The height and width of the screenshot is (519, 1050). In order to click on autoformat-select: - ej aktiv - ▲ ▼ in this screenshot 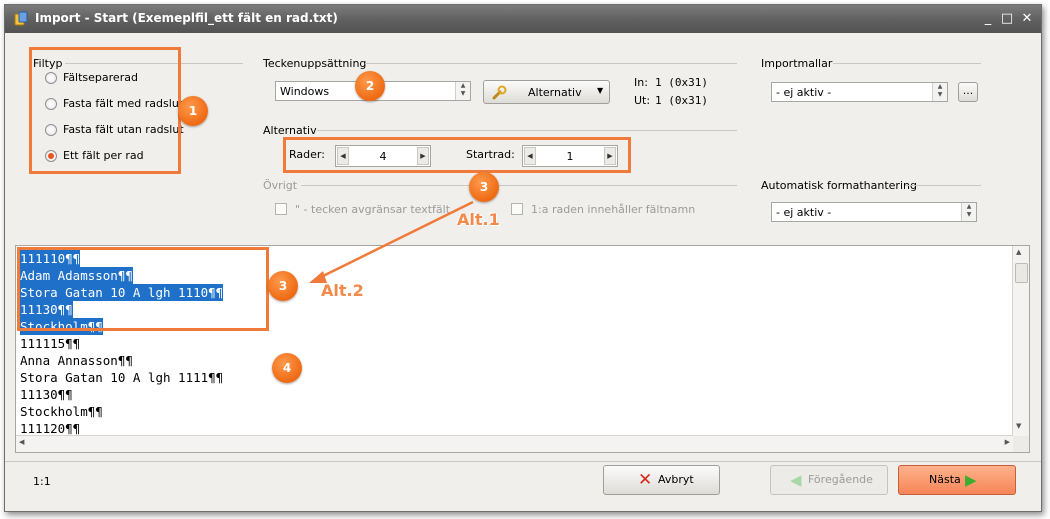, I will do `click(874, 212)`.